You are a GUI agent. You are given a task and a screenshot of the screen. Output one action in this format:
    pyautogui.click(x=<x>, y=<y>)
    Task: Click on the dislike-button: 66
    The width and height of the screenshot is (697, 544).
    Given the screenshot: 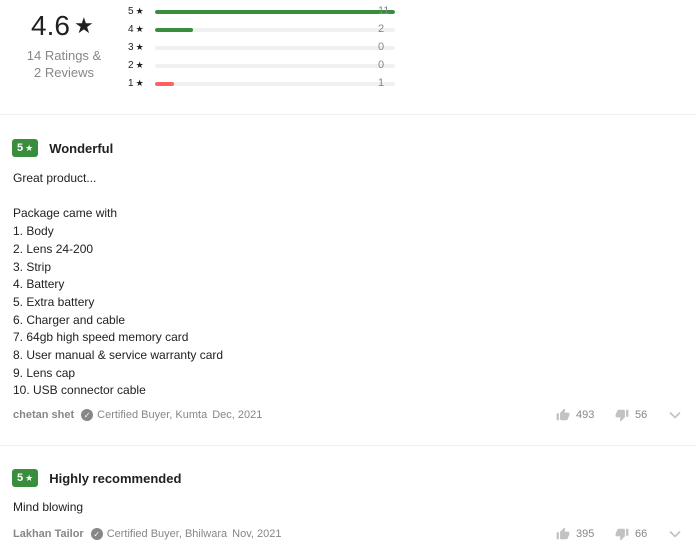 What is the action you would take?
    pyautogui.click(x=631, y=534)
    